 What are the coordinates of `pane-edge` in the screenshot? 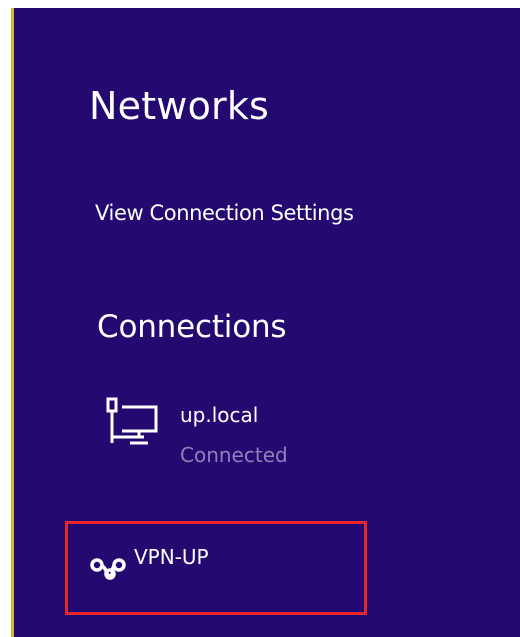 It's located at (12, 322).